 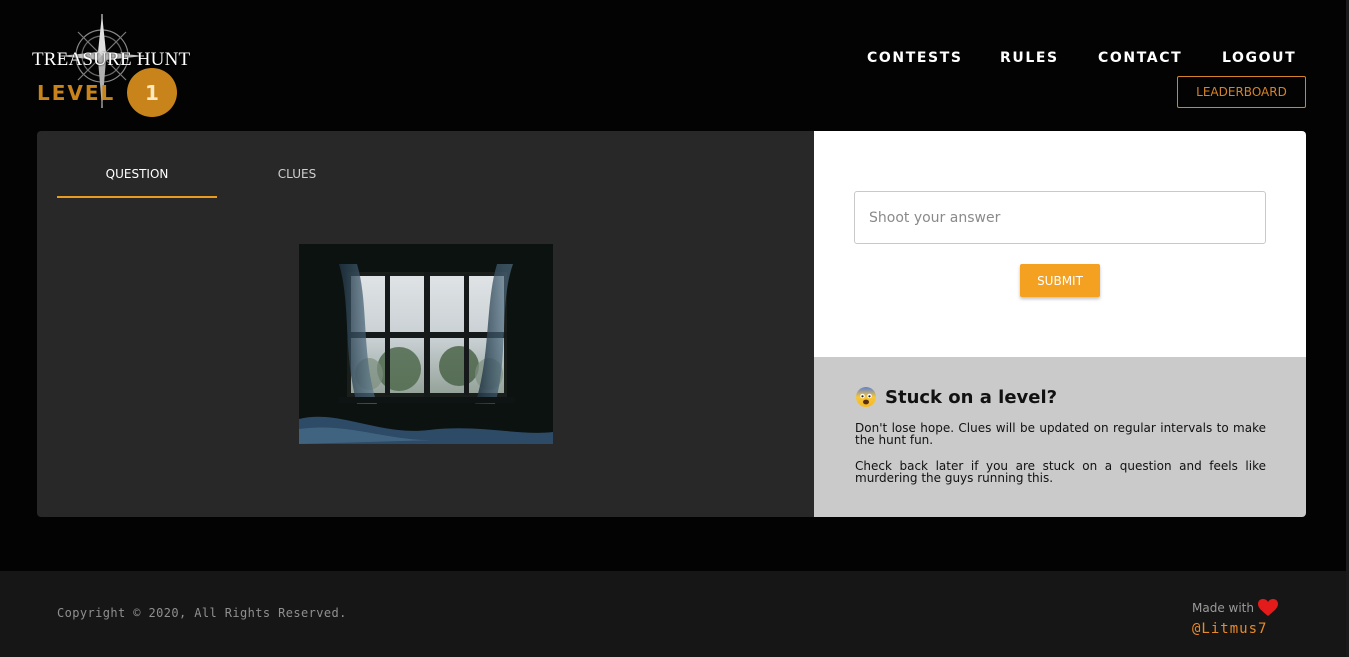 I want to click on help-title: Stuck on a level?, so click(x=956, y=397).